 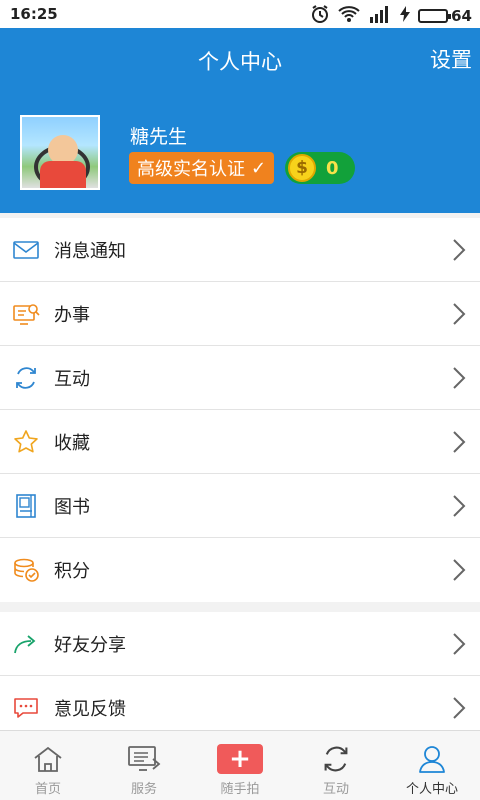 I want to click on tab-service: 服务, so click(x=144, y=765).